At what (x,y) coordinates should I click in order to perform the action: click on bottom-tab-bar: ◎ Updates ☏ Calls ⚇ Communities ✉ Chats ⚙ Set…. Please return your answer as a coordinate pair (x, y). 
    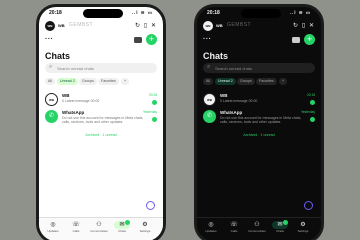
    Looking at the image, I should click on (259, 228).